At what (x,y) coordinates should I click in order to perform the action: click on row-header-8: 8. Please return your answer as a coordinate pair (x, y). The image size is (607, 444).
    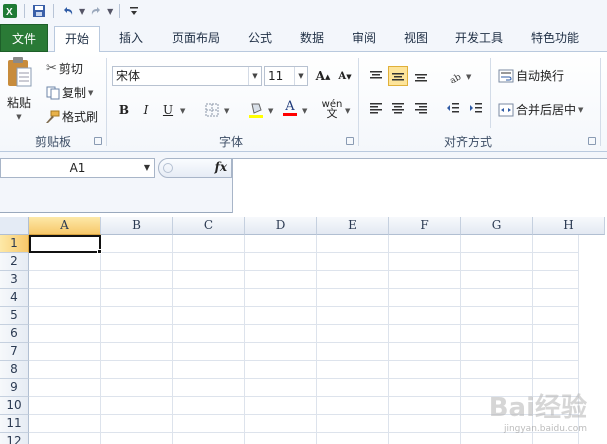
    Looking at the image, I should click on (14, 370).